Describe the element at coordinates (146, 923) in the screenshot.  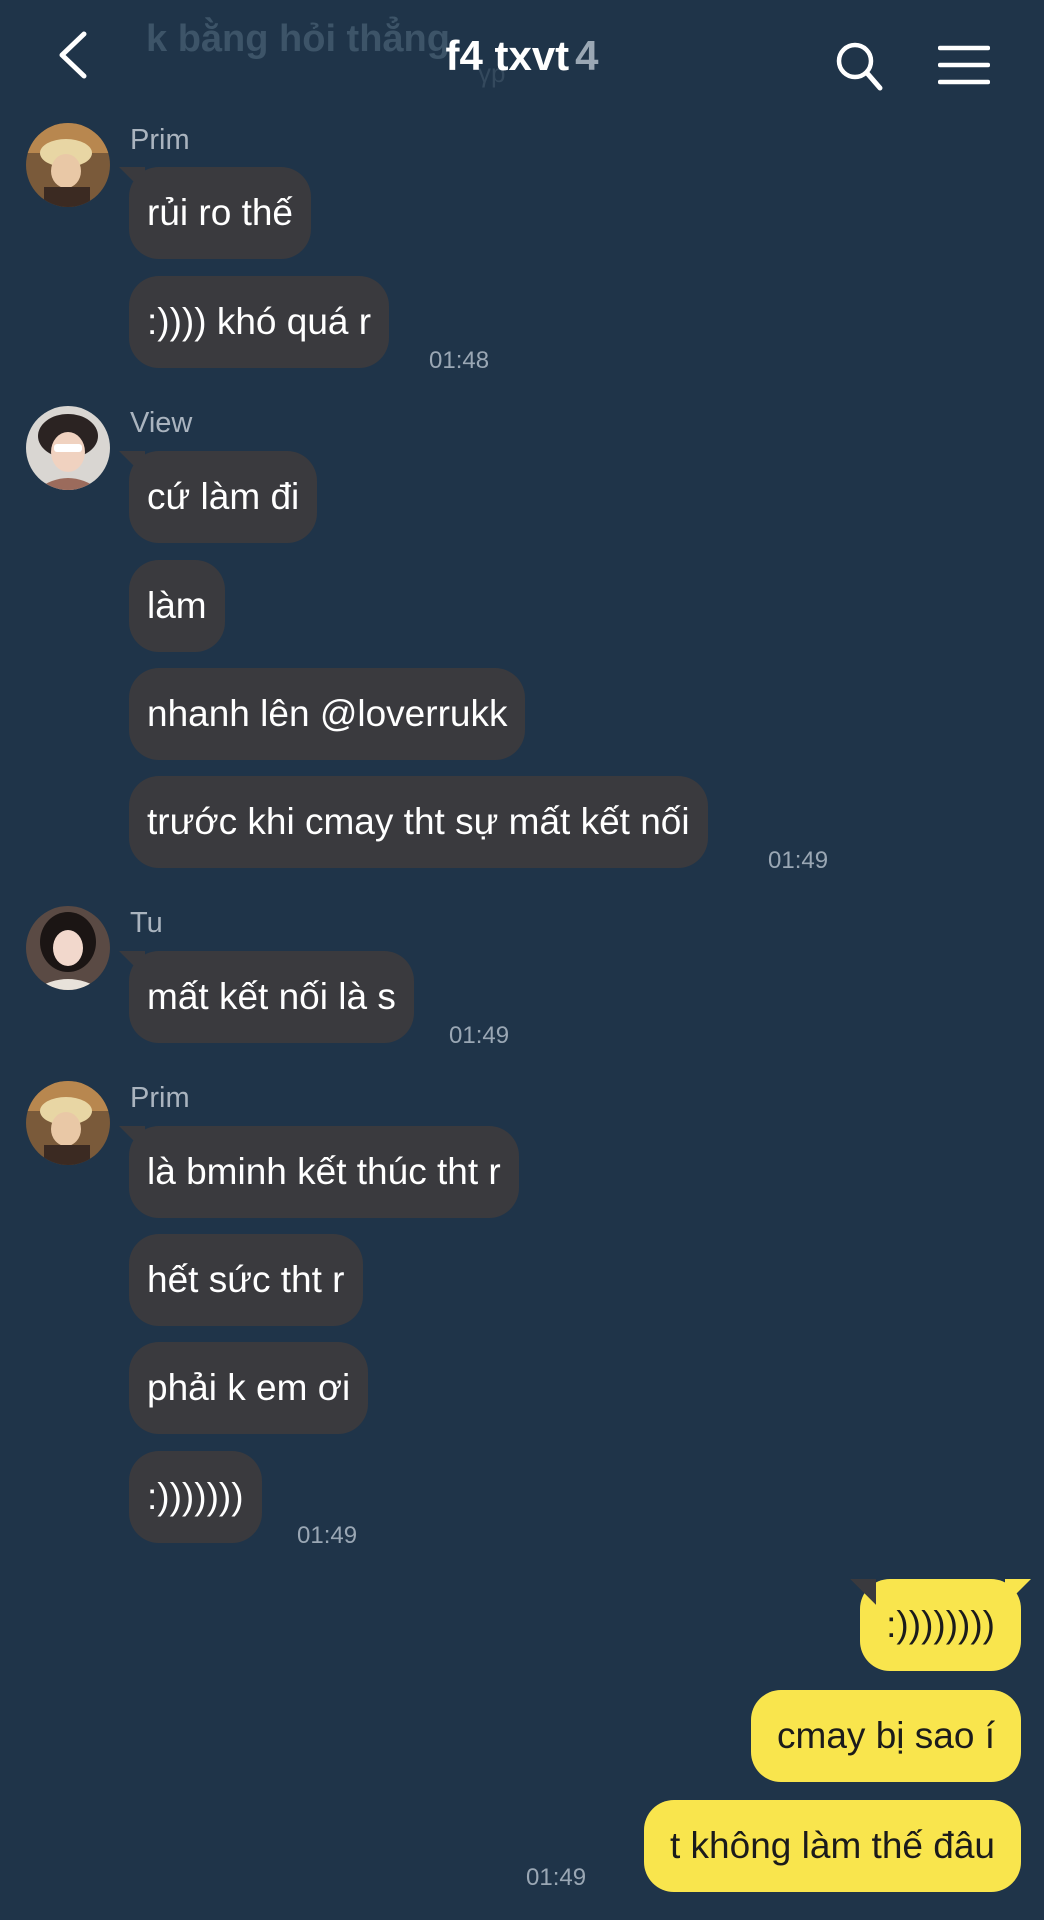
I see `sender-name: Tu` at that location.